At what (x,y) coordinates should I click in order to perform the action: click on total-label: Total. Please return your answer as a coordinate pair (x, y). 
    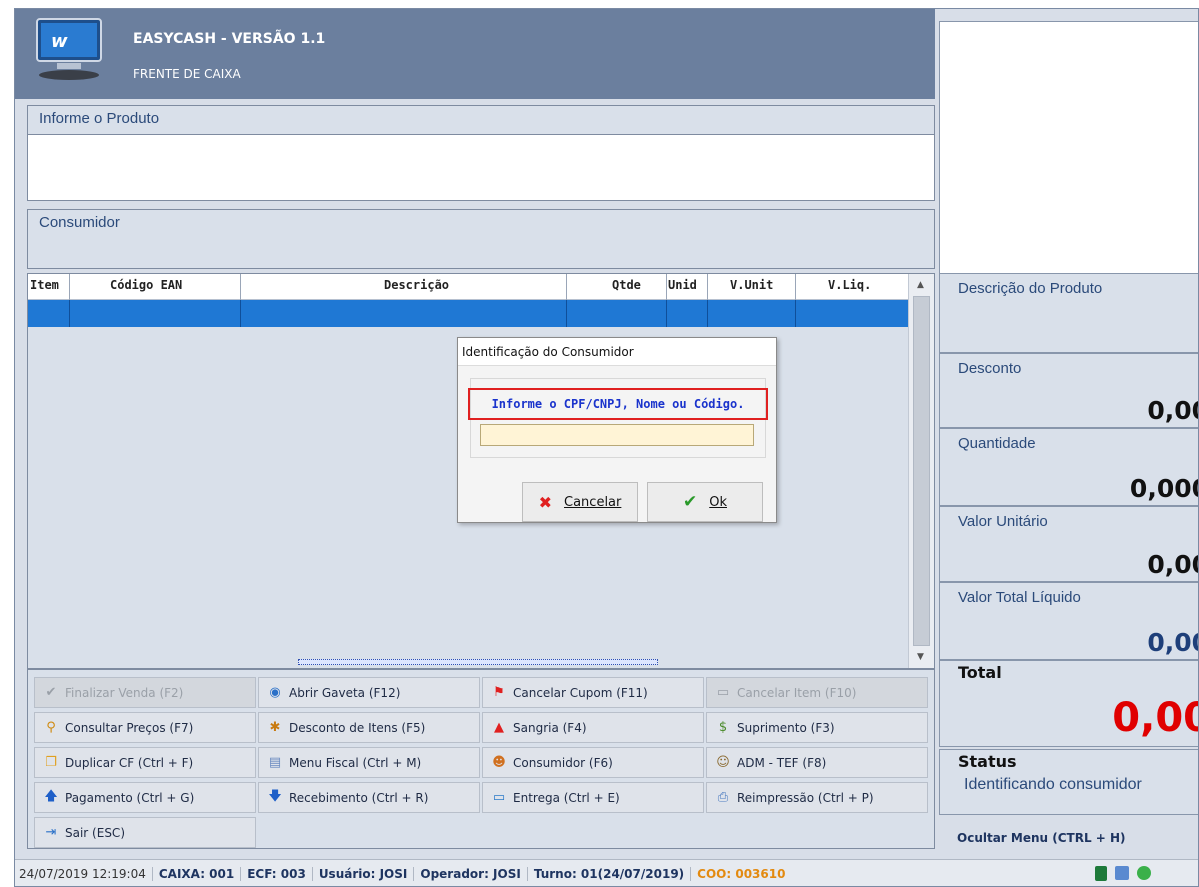
    Looking at the image, I should click on (980, 672).